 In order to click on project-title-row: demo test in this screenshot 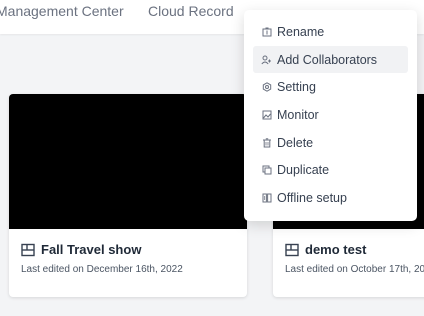, I will do `click(325, 249)`.